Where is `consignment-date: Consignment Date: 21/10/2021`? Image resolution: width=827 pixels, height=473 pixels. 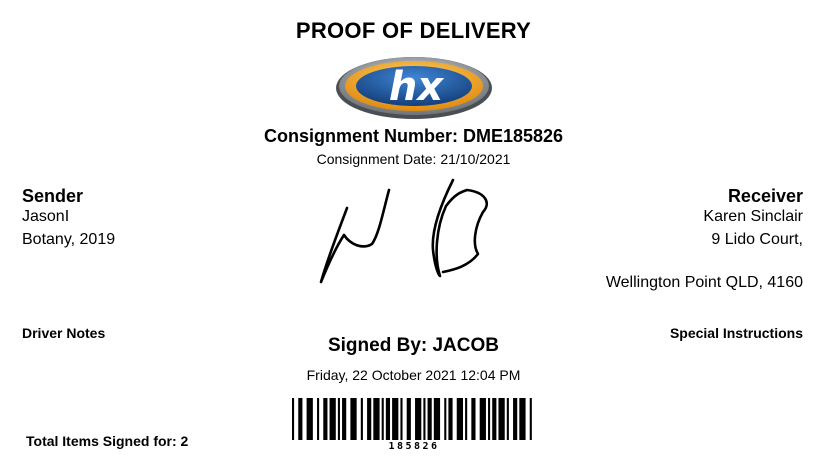
consignment-date: Consignment Date: 21/10/2021 is located at coordinates (413, 159).